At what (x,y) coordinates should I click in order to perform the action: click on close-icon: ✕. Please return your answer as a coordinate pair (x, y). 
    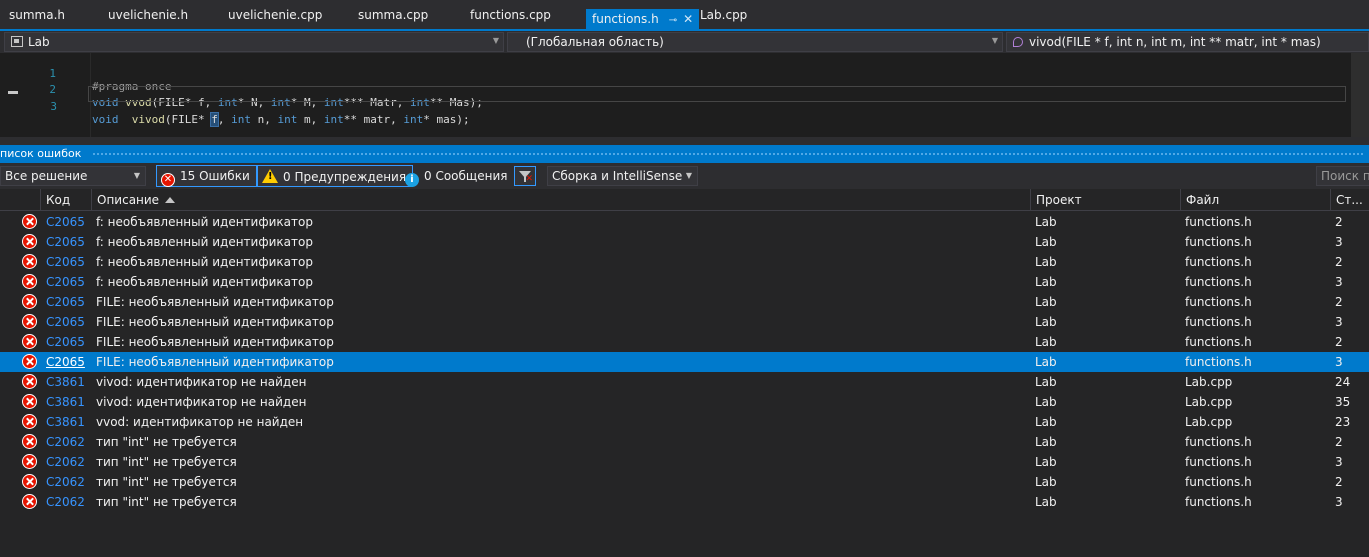
    Looking at the image, I should click on (688, 19).